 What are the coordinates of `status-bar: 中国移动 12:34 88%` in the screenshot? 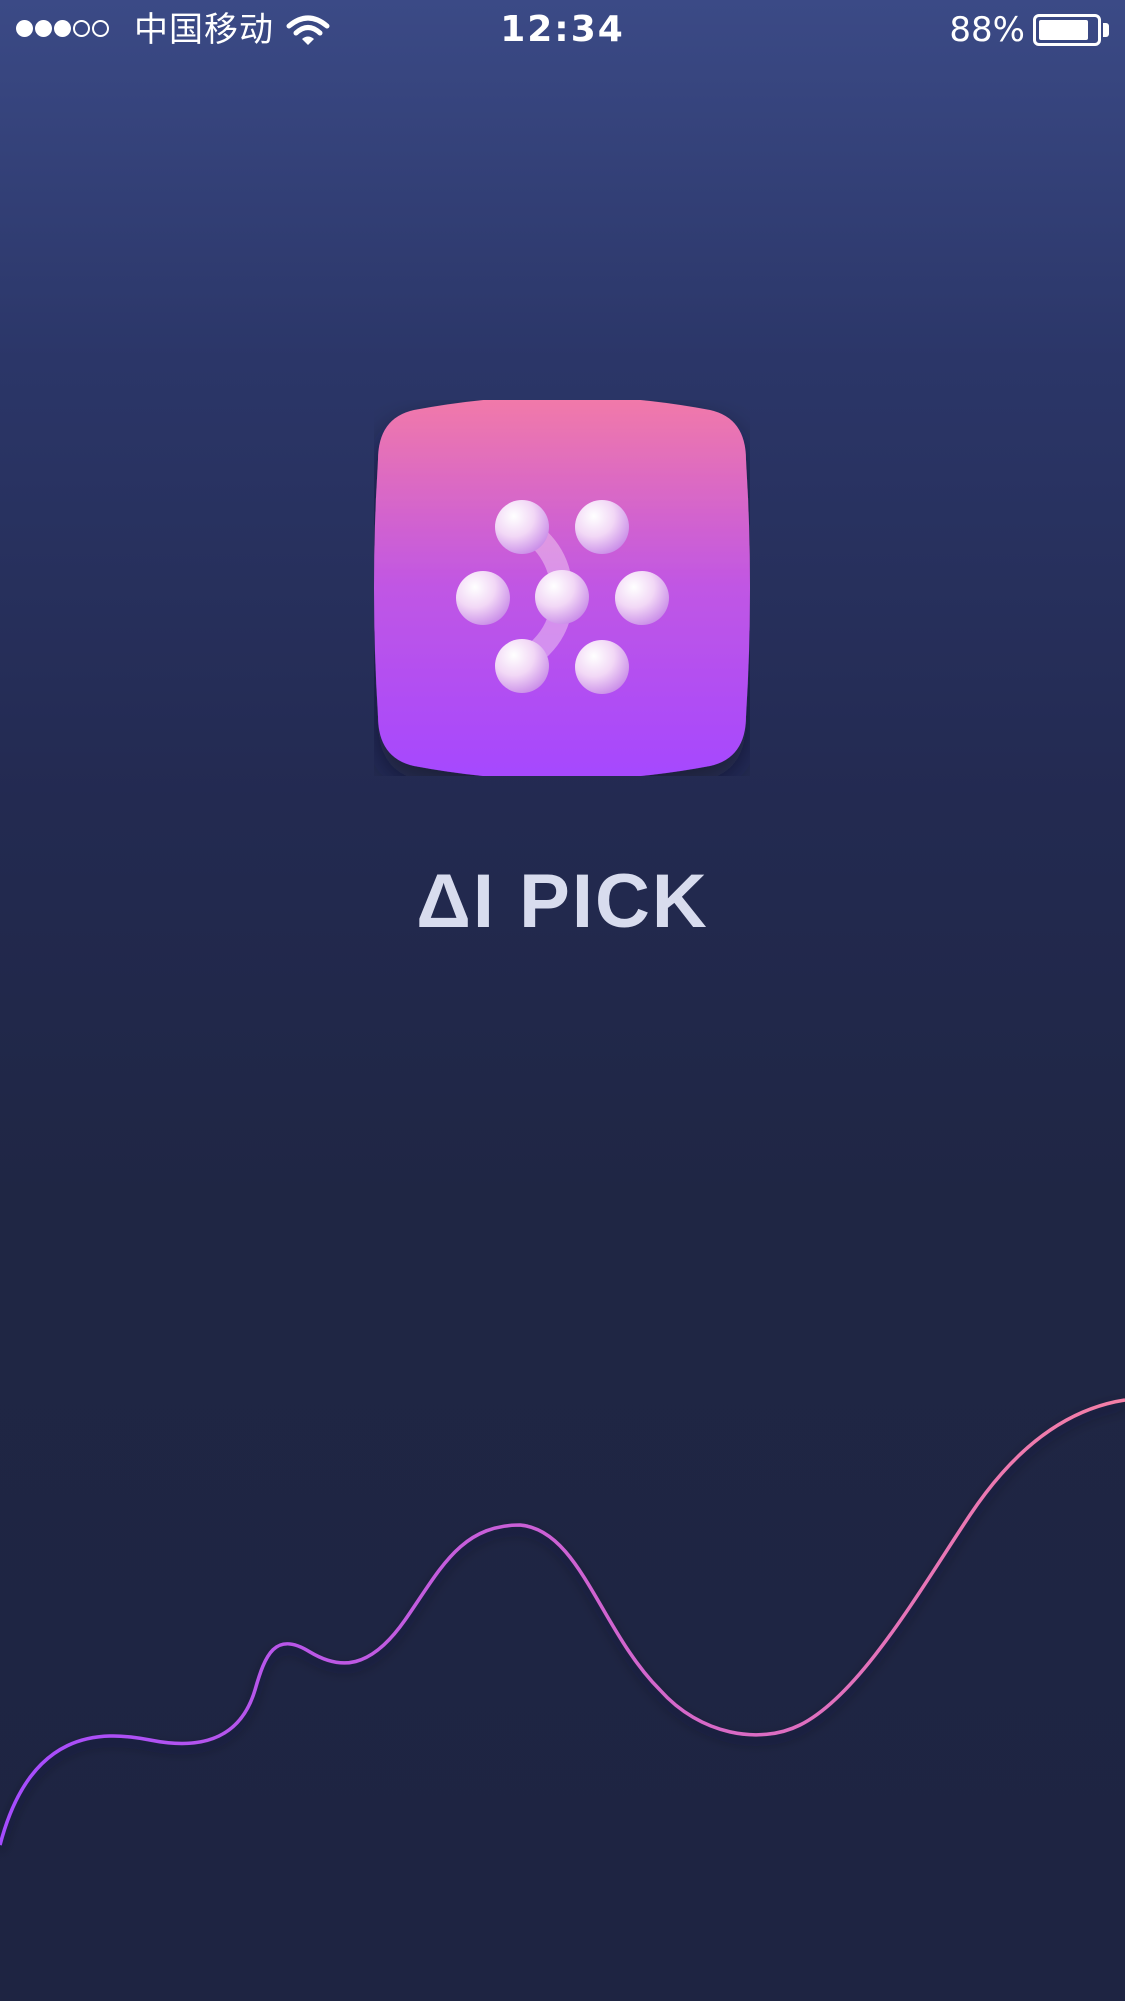 It's located at (562, 30).